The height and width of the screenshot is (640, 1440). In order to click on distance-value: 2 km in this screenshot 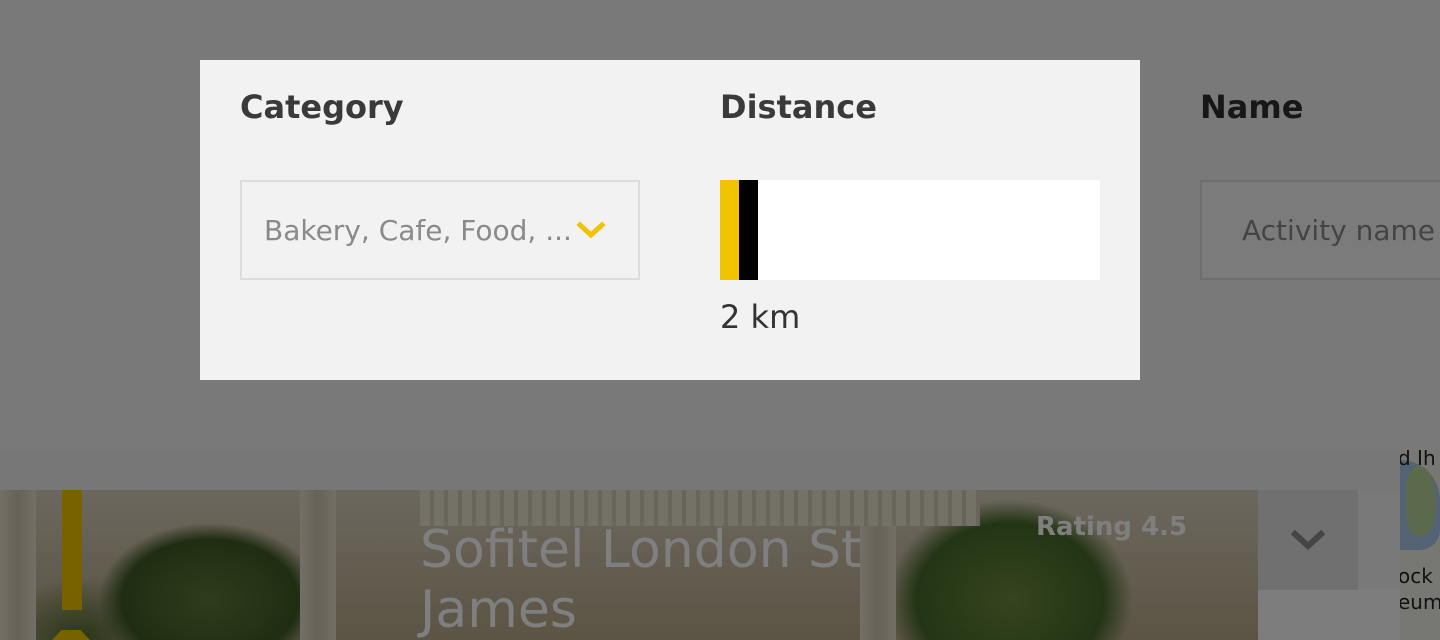, I will do `click(760, 317)`.